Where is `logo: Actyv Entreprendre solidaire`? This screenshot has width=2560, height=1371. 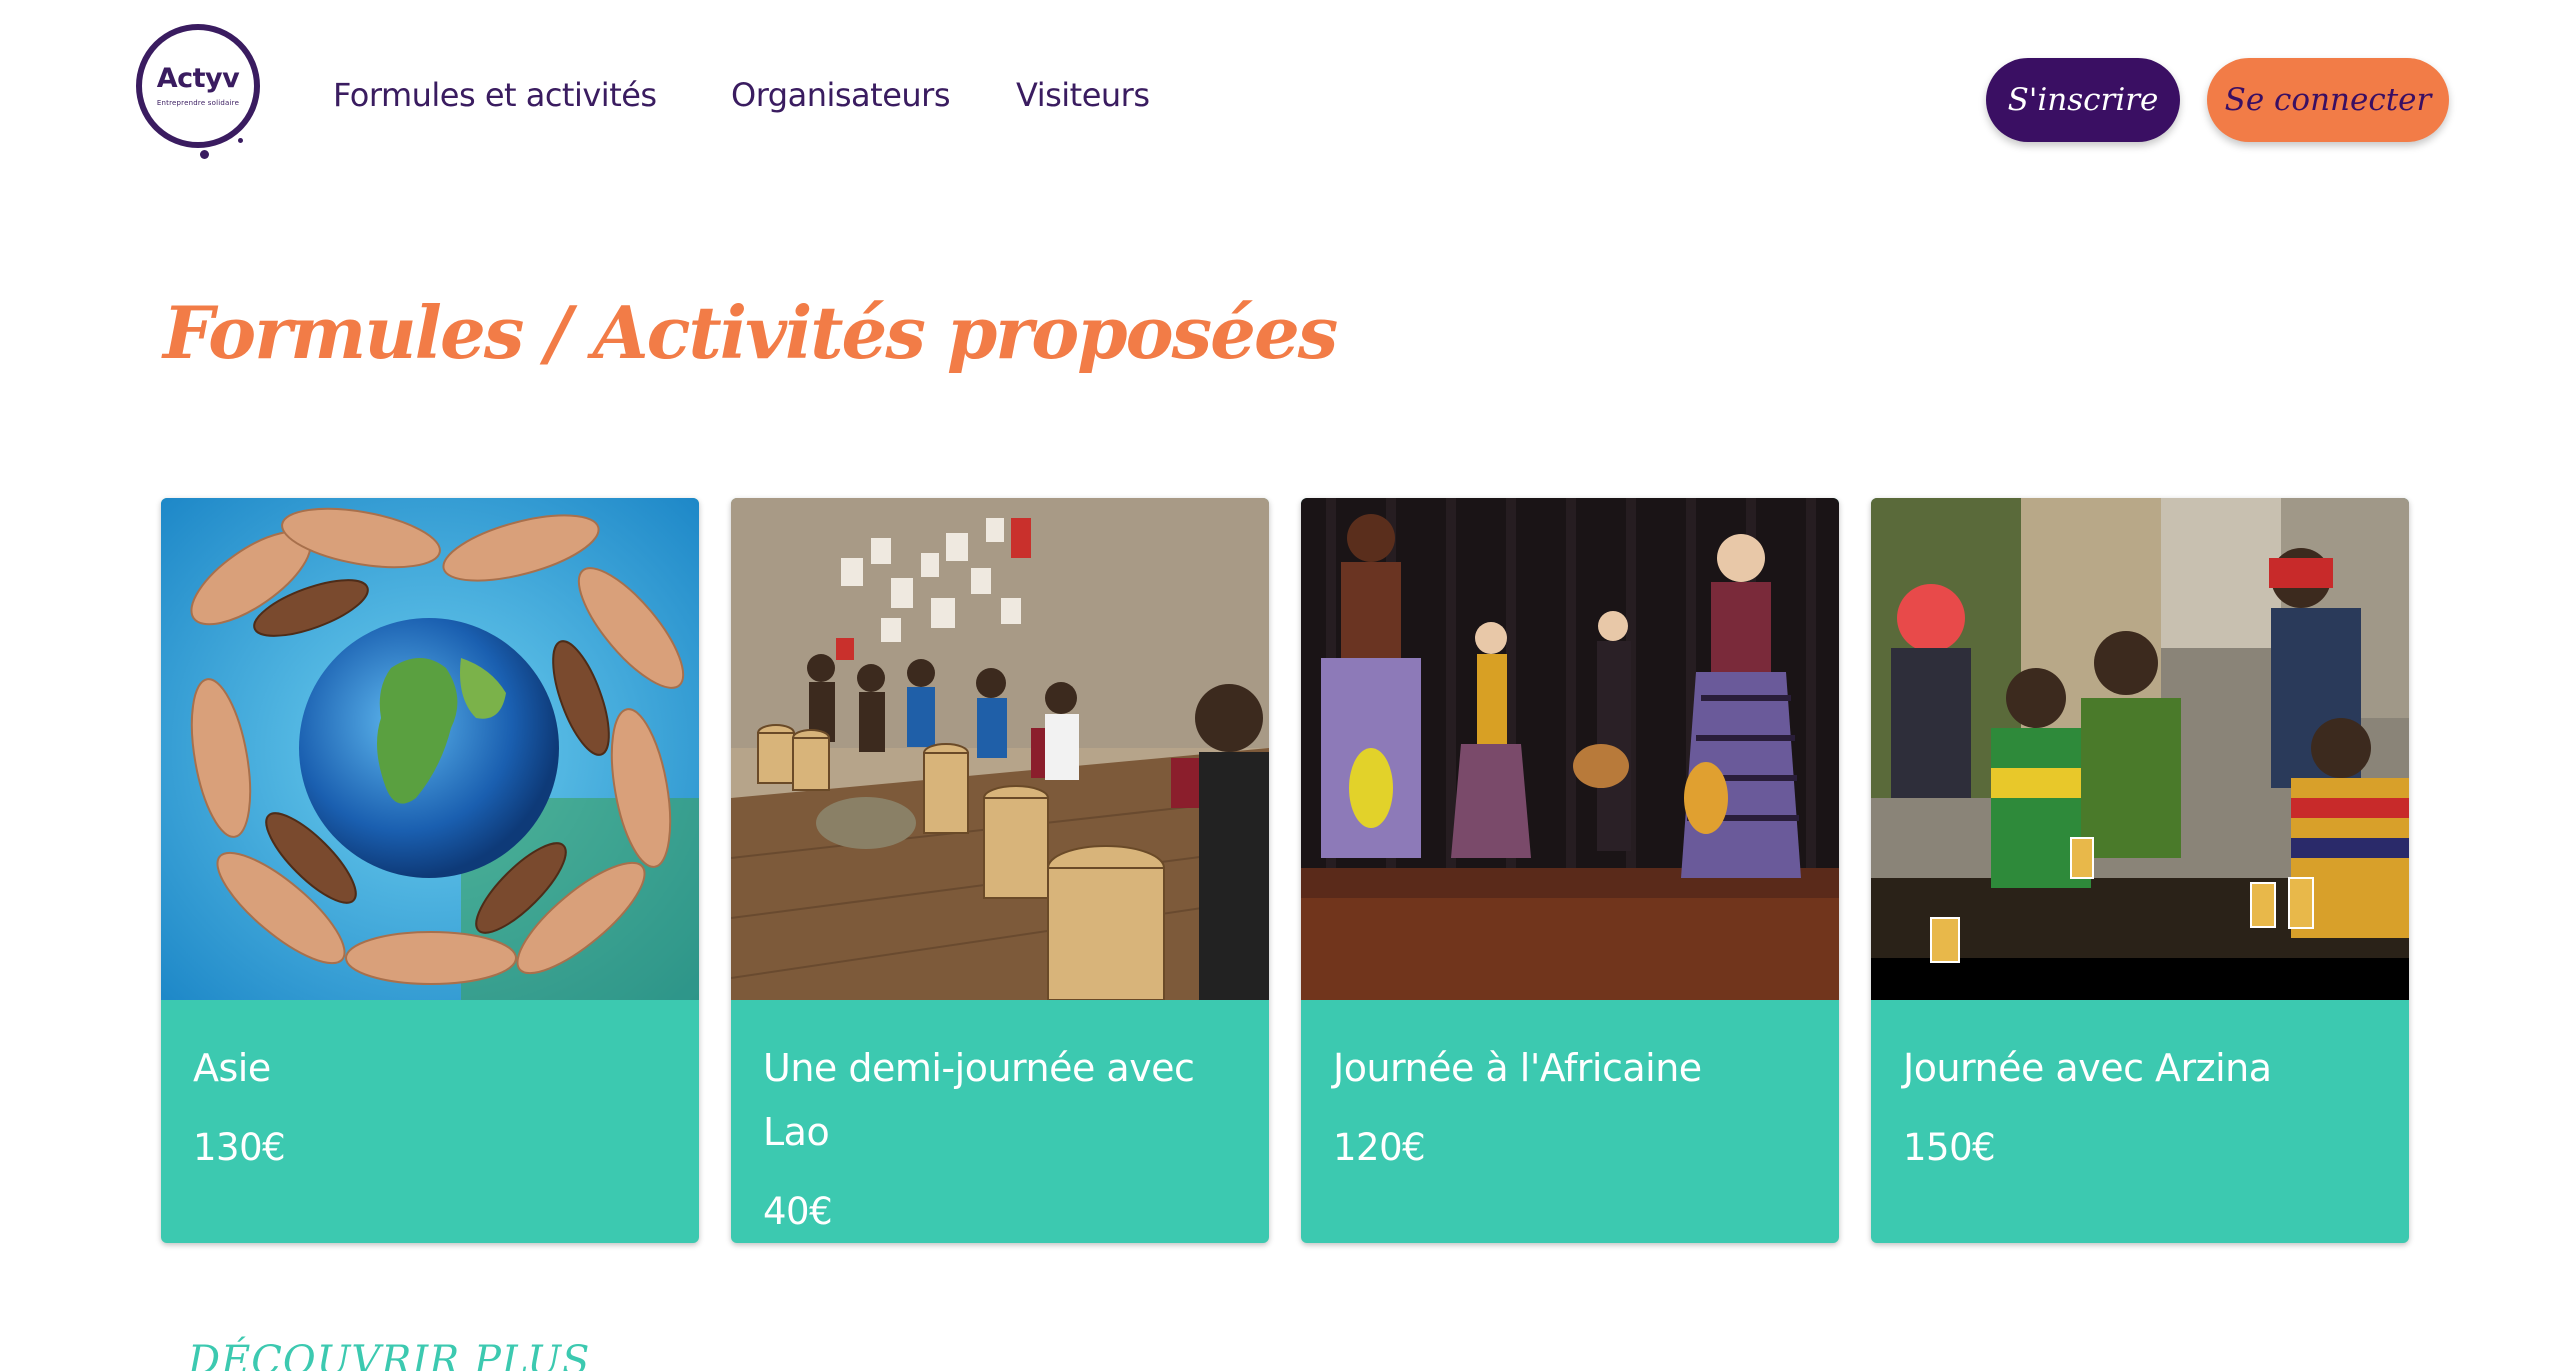 logo: Actyv Entreprendre solidaire is located at coordinates (198, 91).